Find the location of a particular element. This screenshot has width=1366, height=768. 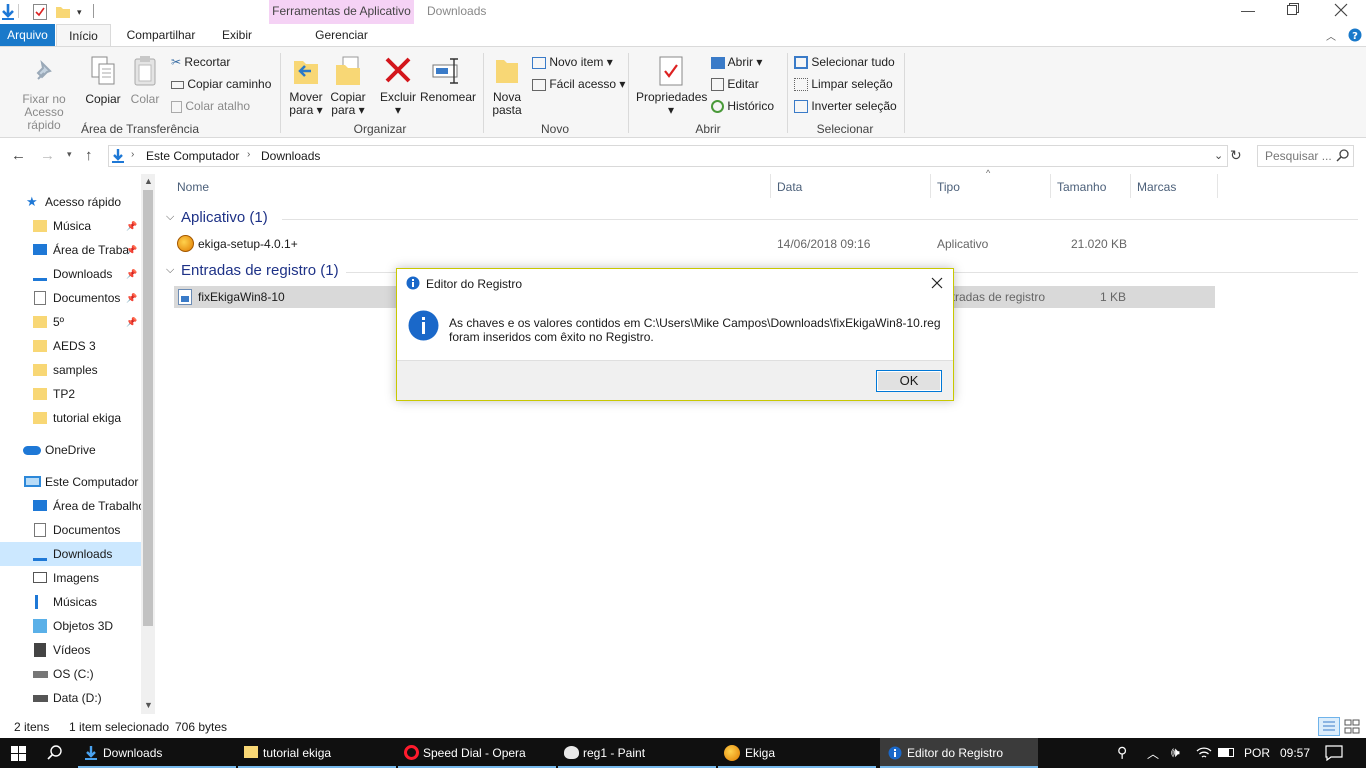

sidebar-item-pc: Objetos 3D is located at coordinates (70, 626).